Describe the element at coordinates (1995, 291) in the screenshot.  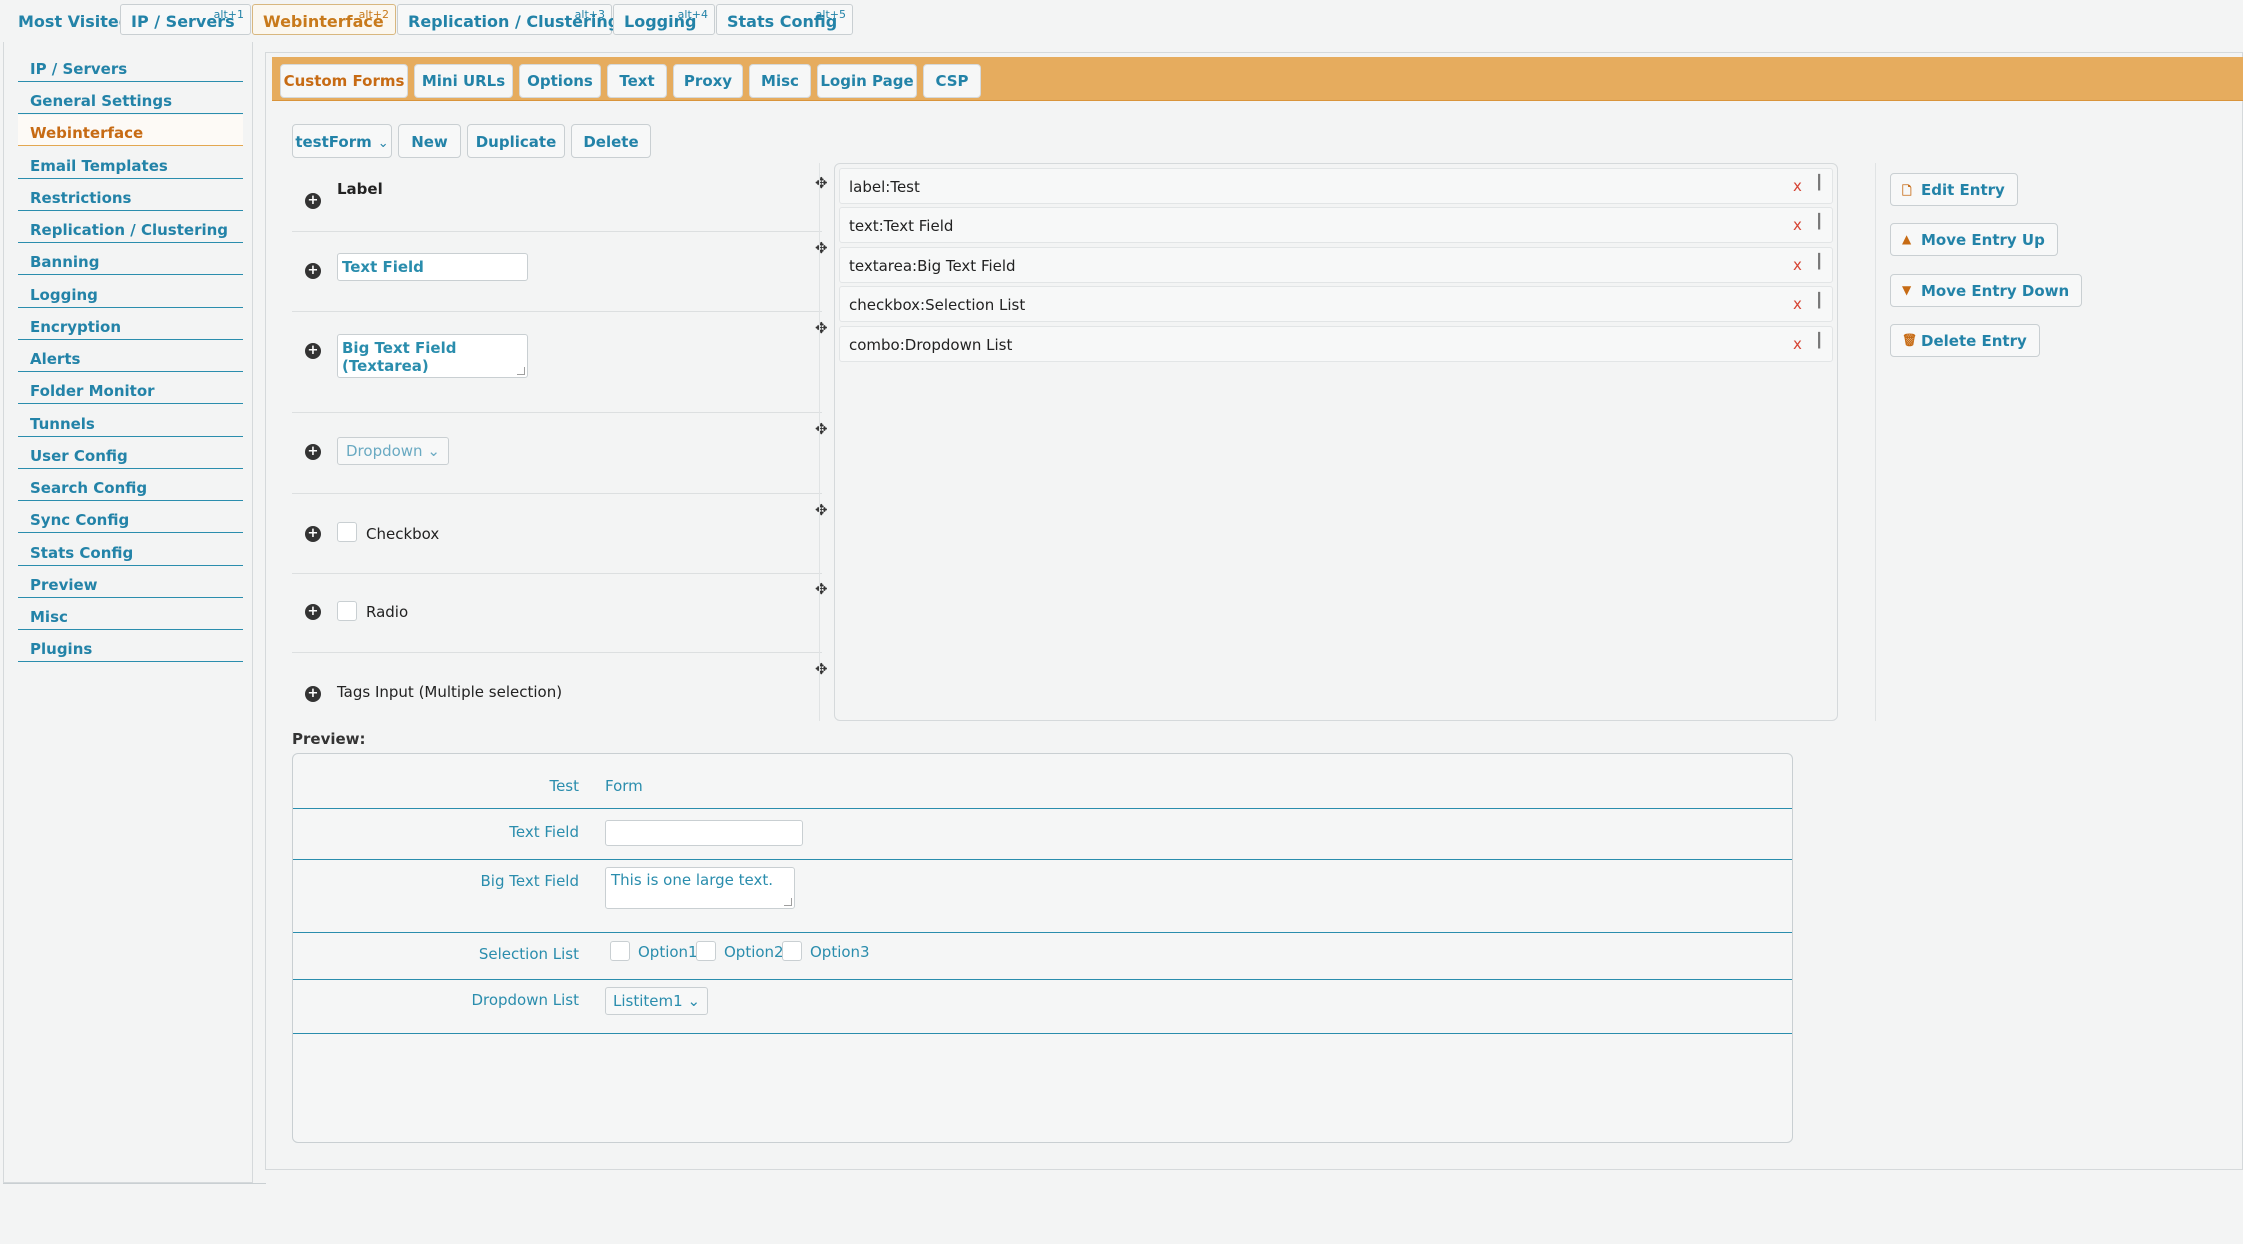
I see `move-down-label: Move Entry Down` at that location.